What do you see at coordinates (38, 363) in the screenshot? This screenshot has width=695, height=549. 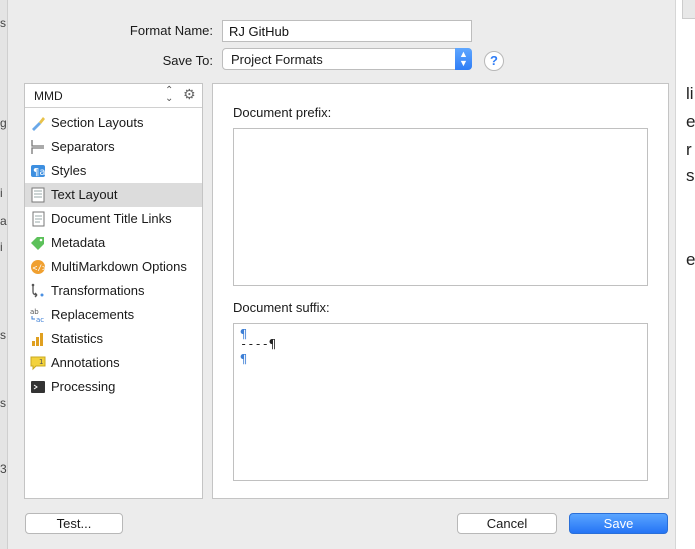 I see `annotation-icon: 1` at bounding box center [38, 363].